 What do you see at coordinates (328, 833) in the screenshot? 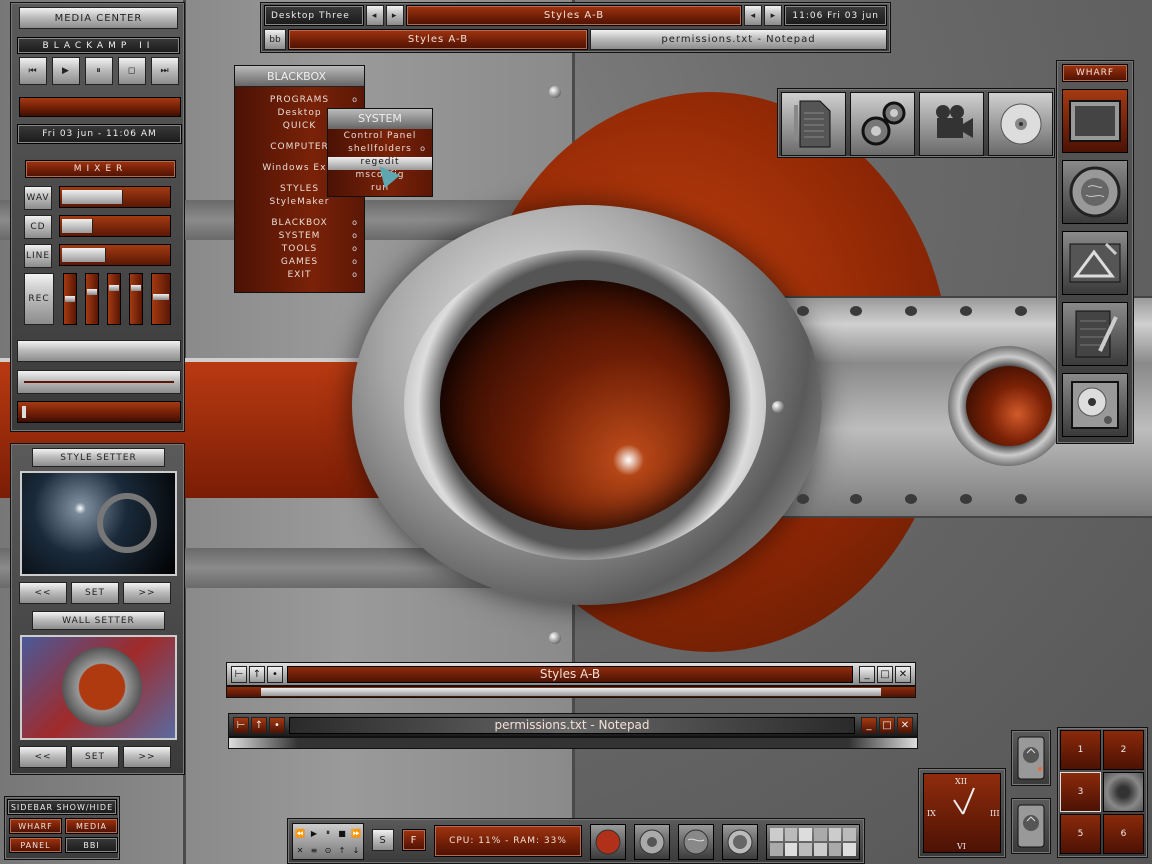
I see `pause-icon: ⏸` at bounding box center [328, 833].